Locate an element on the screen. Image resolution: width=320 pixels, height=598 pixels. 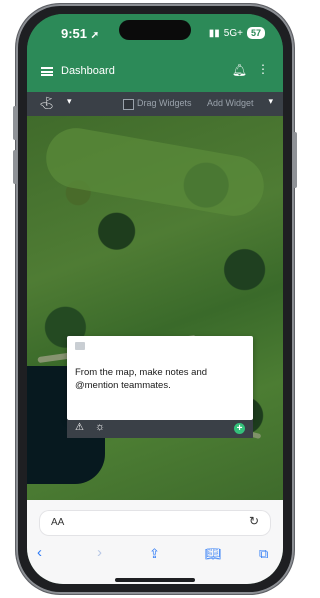
status-time-text: 9:51 is located at coordinates (74, 33).